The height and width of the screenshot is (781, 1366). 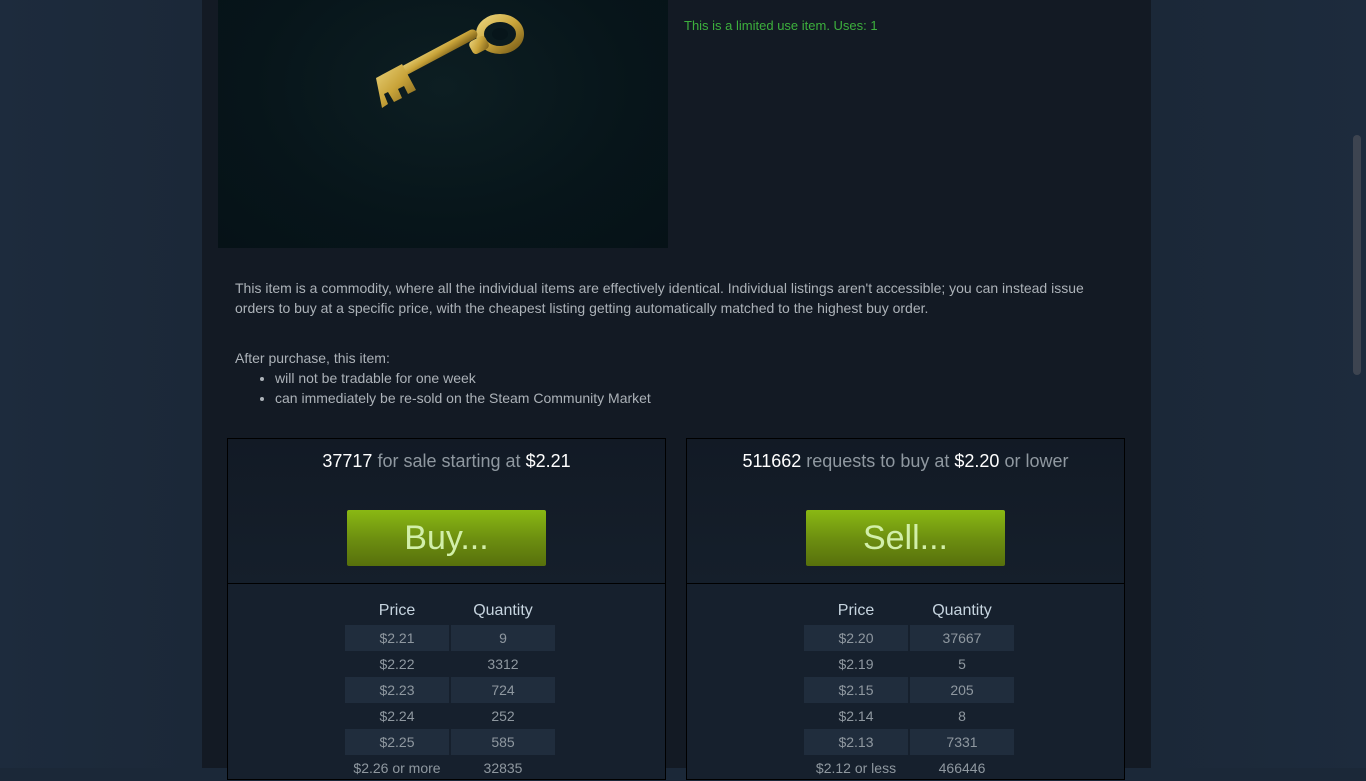 I want to click on price-cell: $2.20, so click(x=856, y=638).